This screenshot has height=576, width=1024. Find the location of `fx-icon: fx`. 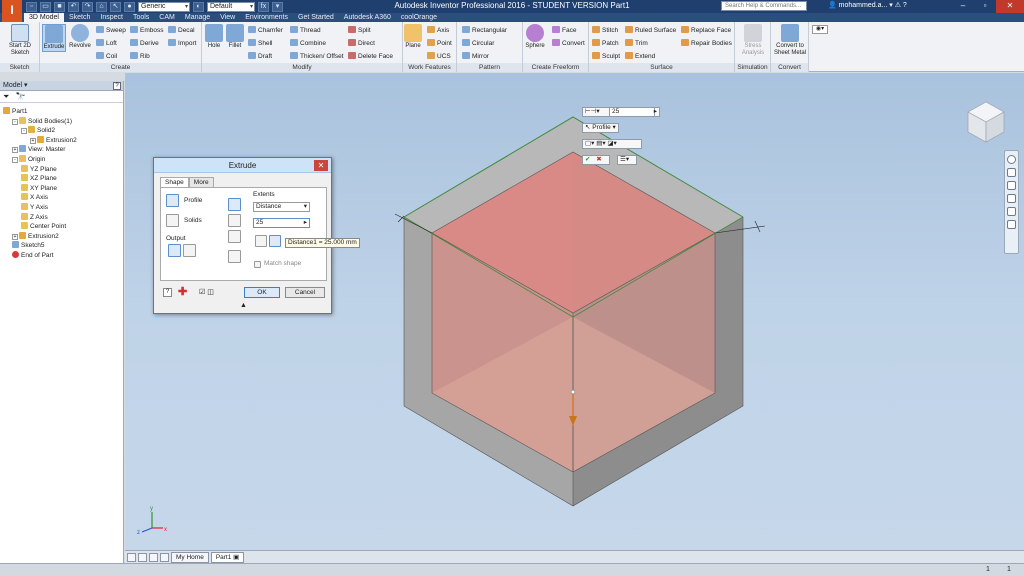

fx-icon: fx is located at coordinates (263, 6).